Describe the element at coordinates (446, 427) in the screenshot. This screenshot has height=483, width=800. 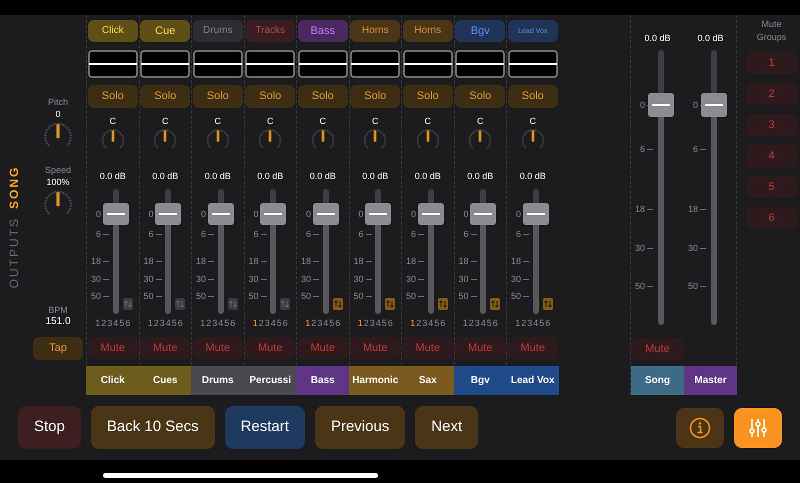
I see `transport-button: Next` at that location.